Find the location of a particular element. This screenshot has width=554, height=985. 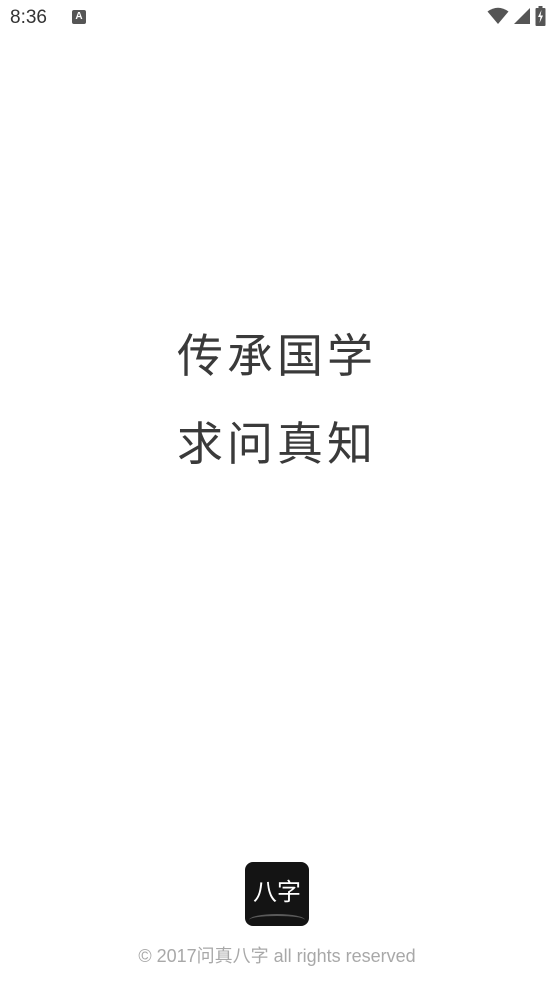

slogan-line-2: 求问真知 is located at coordinates (277, 444).